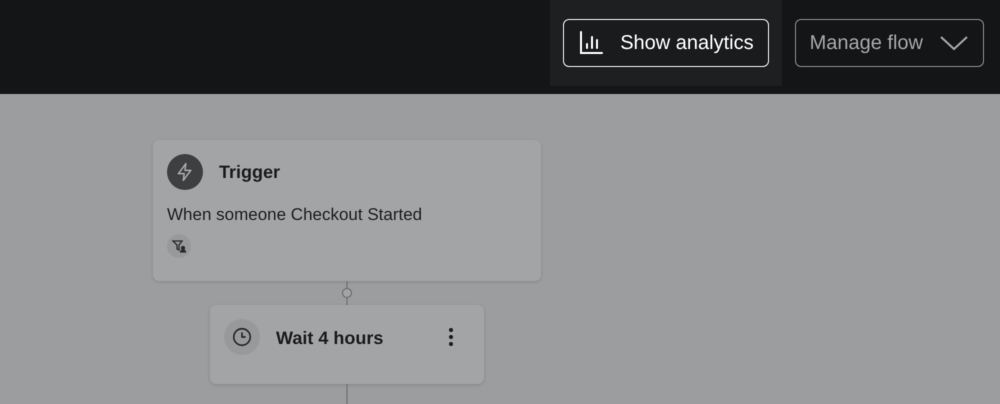  I want to click on show-analytics-button: Show analytics, so click(666, 43).